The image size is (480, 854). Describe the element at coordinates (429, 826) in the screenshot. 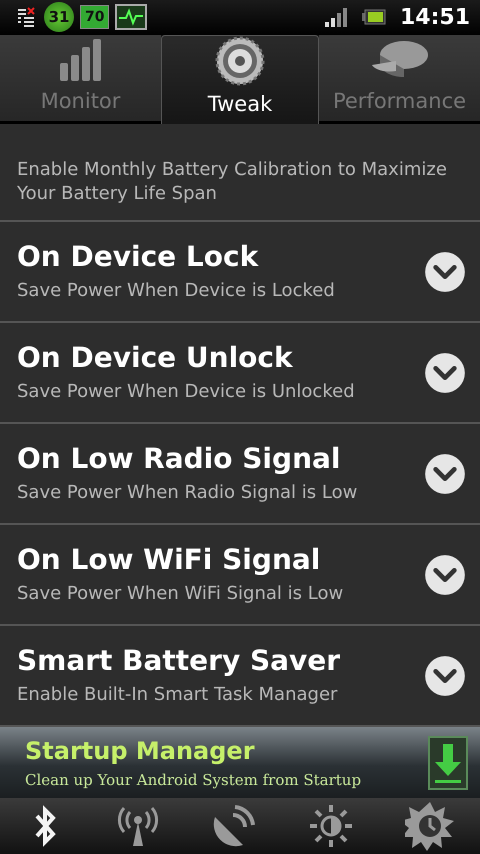

I see `sun-clock-icon` at that location.